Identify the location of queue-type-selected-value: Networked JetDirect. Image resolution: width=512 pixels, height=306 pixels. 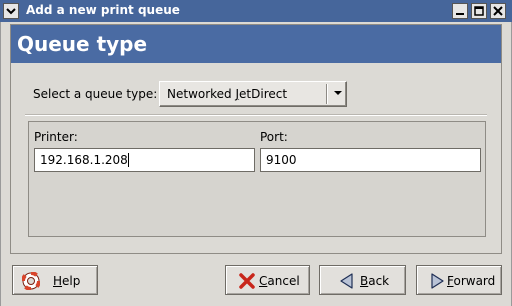
(227, 94).